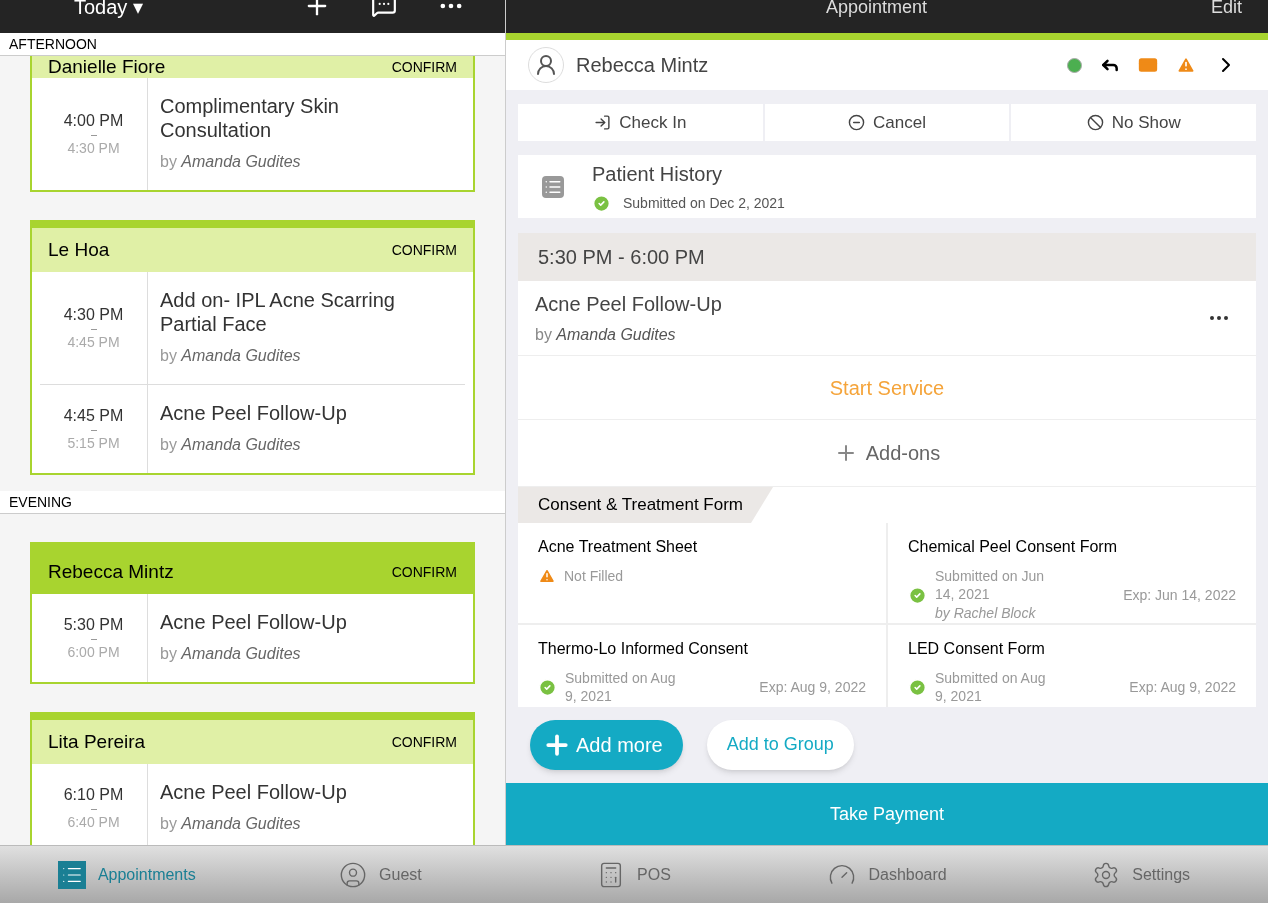 The height and width of the screenshot is (903, 1268). Describe the element at coordinates (250, 118) in the screenshot. I see `service-name: Complimentary Skin Consultation` at that location.